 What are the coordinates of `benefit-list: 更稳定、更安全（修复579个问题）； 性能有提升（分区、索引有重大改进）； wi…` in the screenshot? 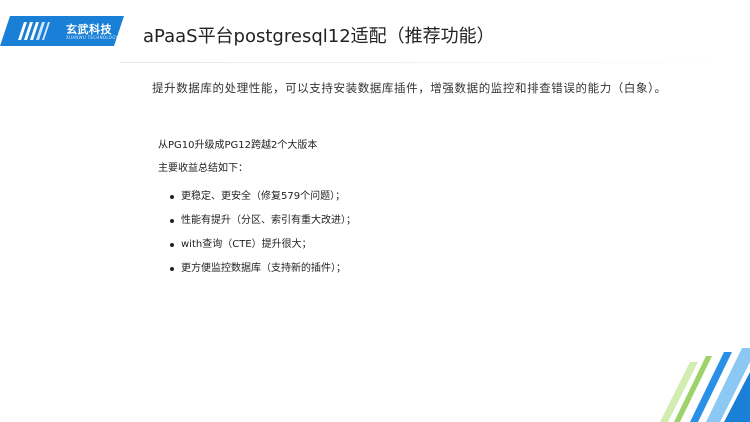 It's located at (263, 233).